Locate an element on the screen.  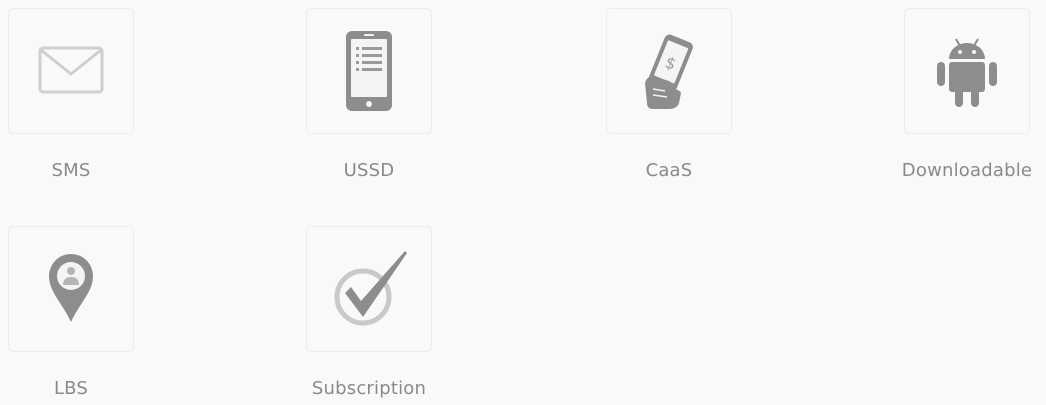
tile-lbs-box is located at coordinates (71, 289).